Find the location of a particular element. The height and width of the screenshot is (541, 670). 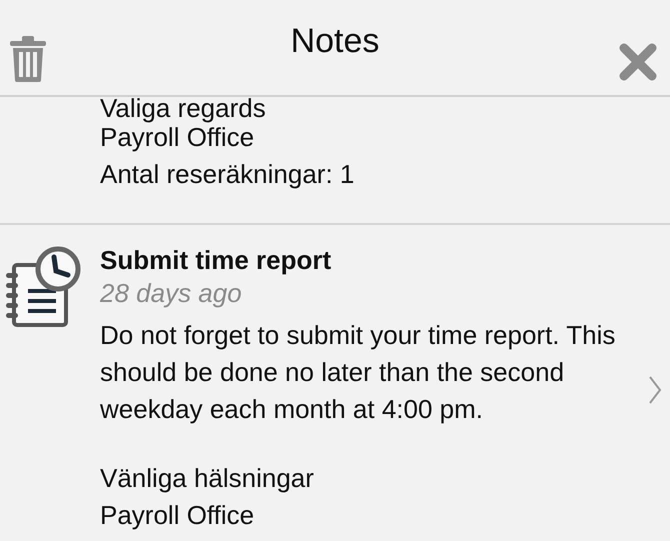

note-text: Vänliga hälsningar is located at coordinates (207, 478).